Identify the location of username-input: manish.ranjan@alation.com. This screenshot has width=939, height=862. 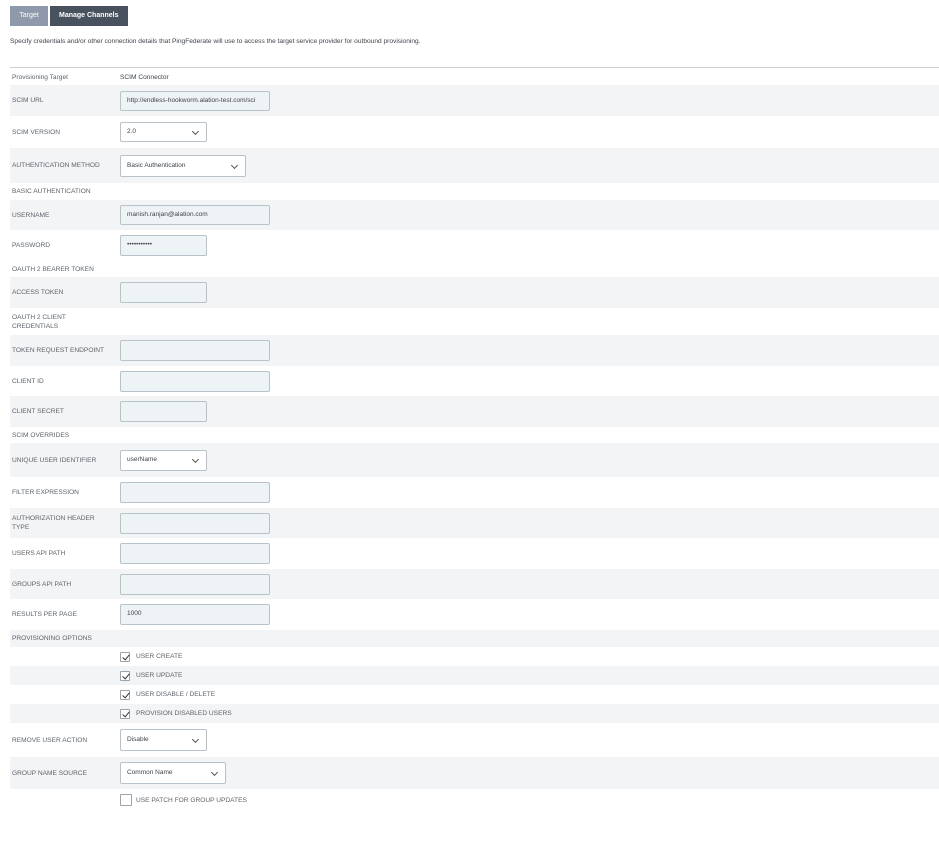
(195, 215).